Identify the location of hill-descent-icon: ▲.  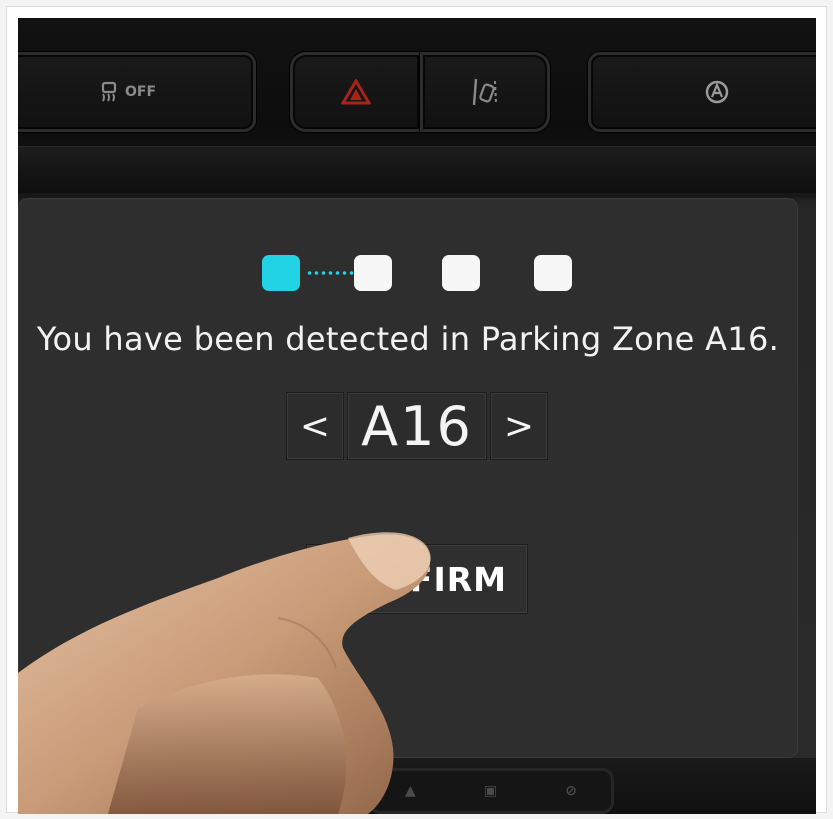
(410, 791).